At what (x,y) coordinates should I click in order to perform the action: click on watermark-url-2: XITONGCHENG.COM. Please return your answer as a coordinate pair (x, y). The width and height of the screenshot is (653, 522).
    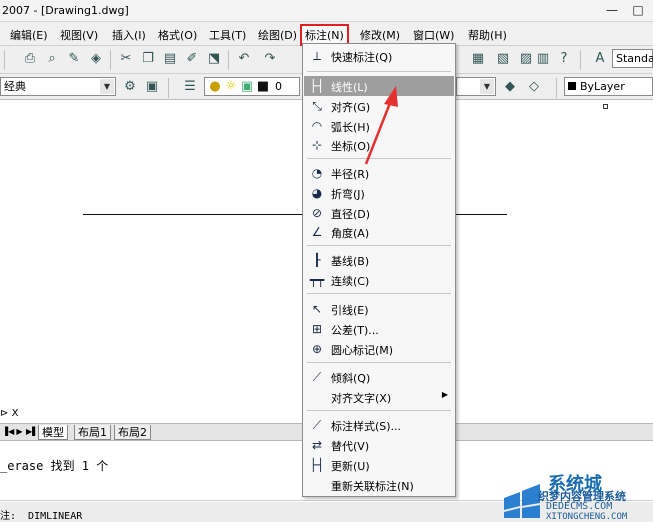
    Looking at the image, I should click on (587, 517).